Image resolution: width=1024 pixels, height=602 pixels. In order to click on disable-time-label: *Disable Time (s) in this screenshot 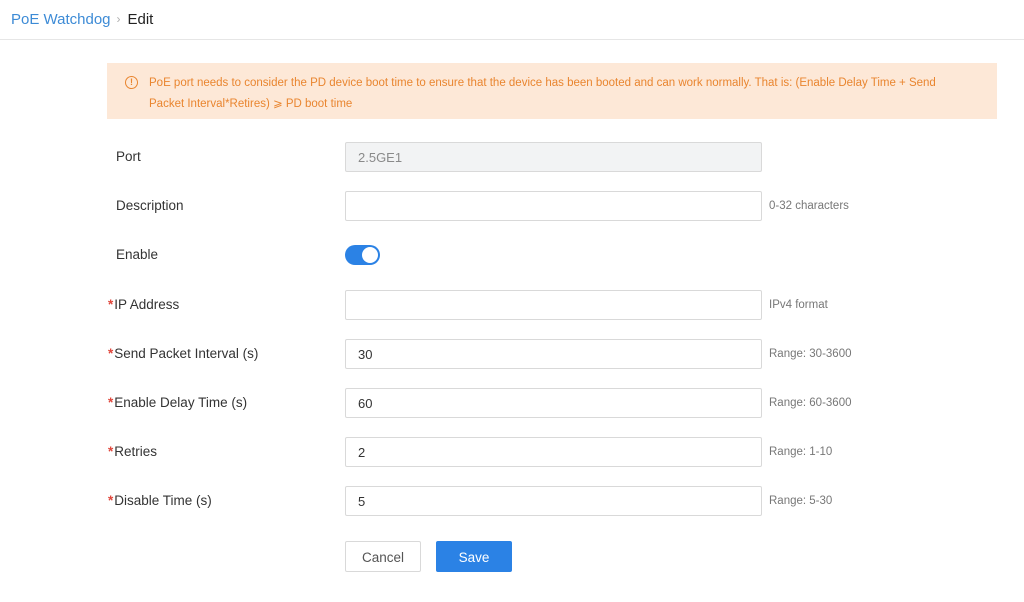, I will do `click(160, 500)`.